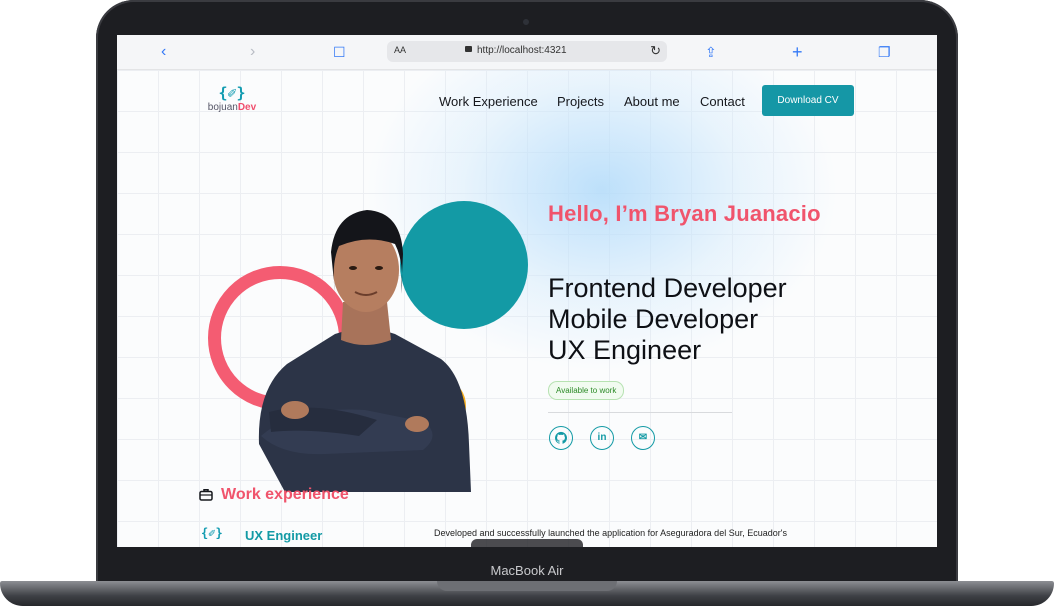 The image size is (1054, 606). Describe the element at coordinates (580, 101) in the screenshot. I see `nav-projects: Projects` at that location.